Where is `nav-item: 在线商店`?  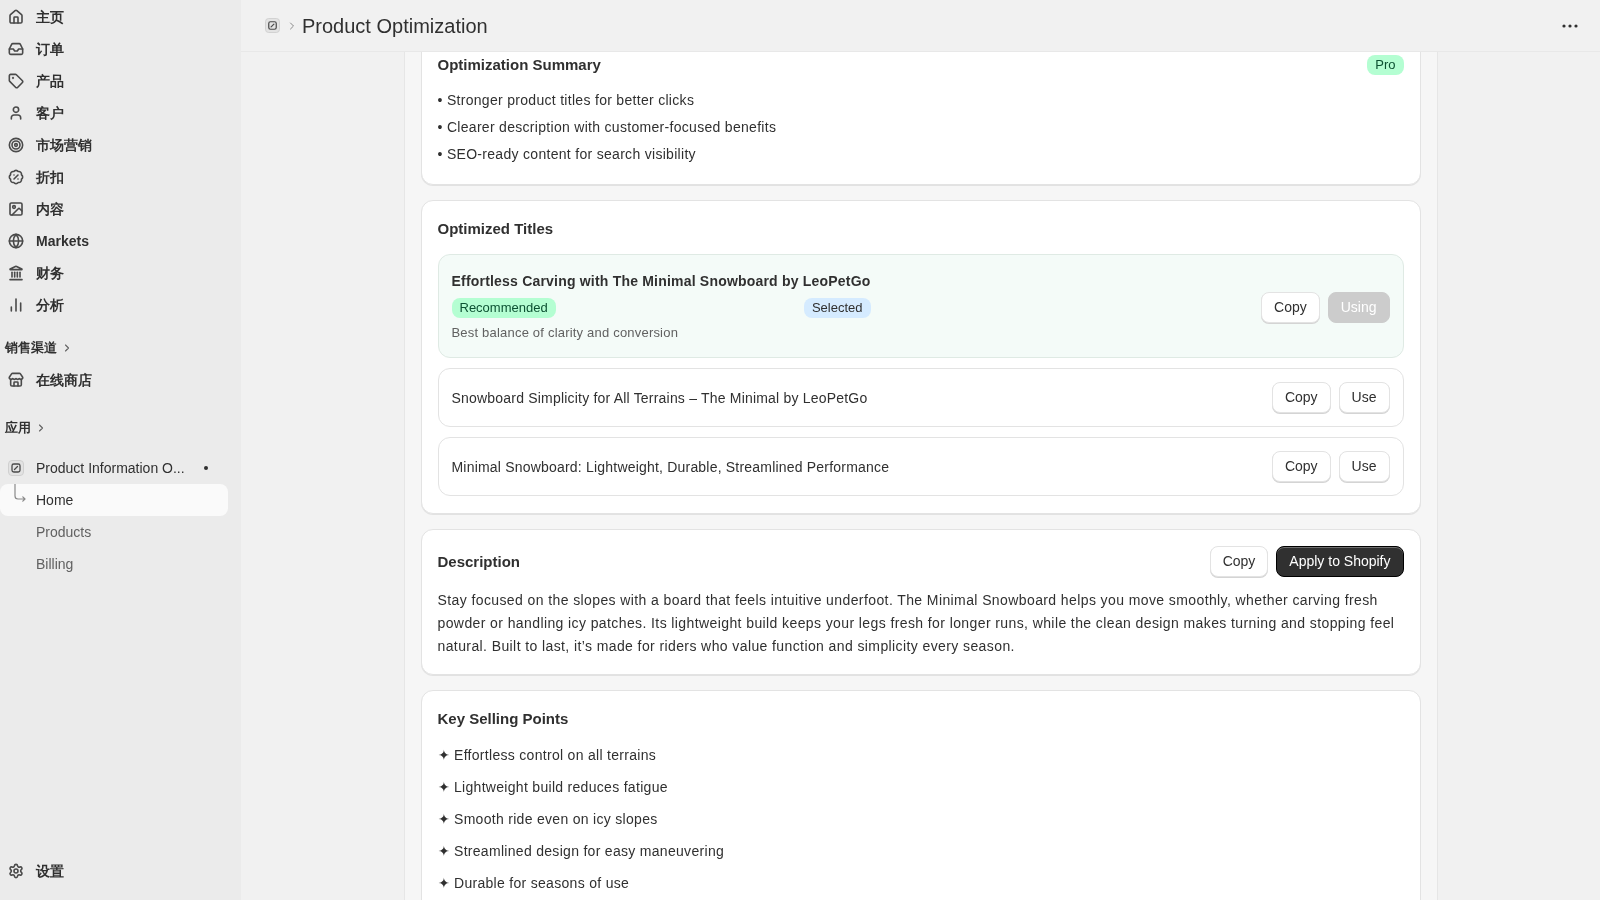 nav-item: 在线商店 is located at coordinates (114, 380).